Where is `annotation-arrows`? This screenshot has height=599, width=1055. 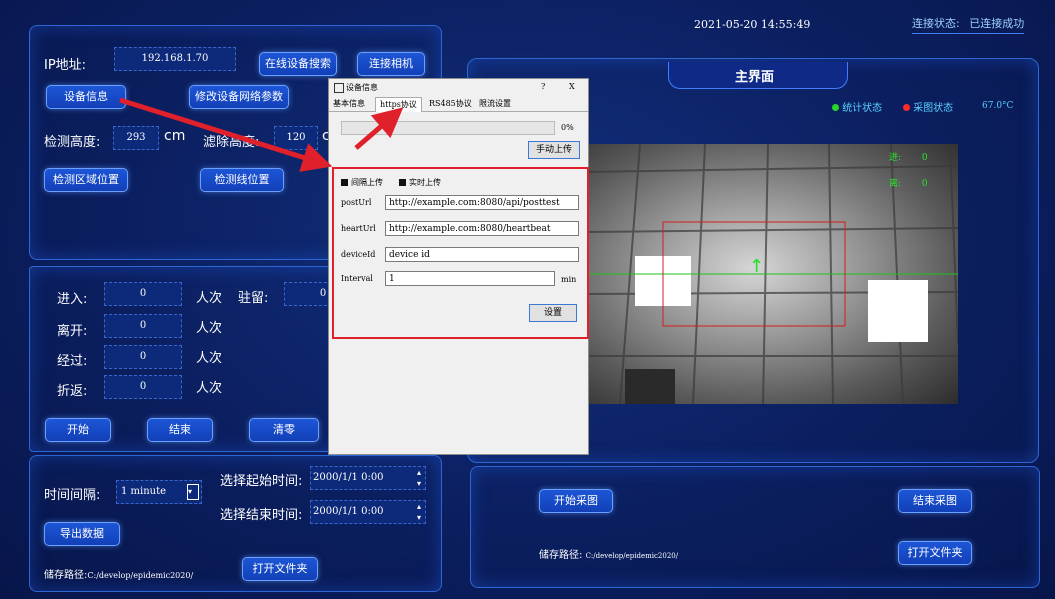
annotation-arrows is located at coordinates (261, 134).